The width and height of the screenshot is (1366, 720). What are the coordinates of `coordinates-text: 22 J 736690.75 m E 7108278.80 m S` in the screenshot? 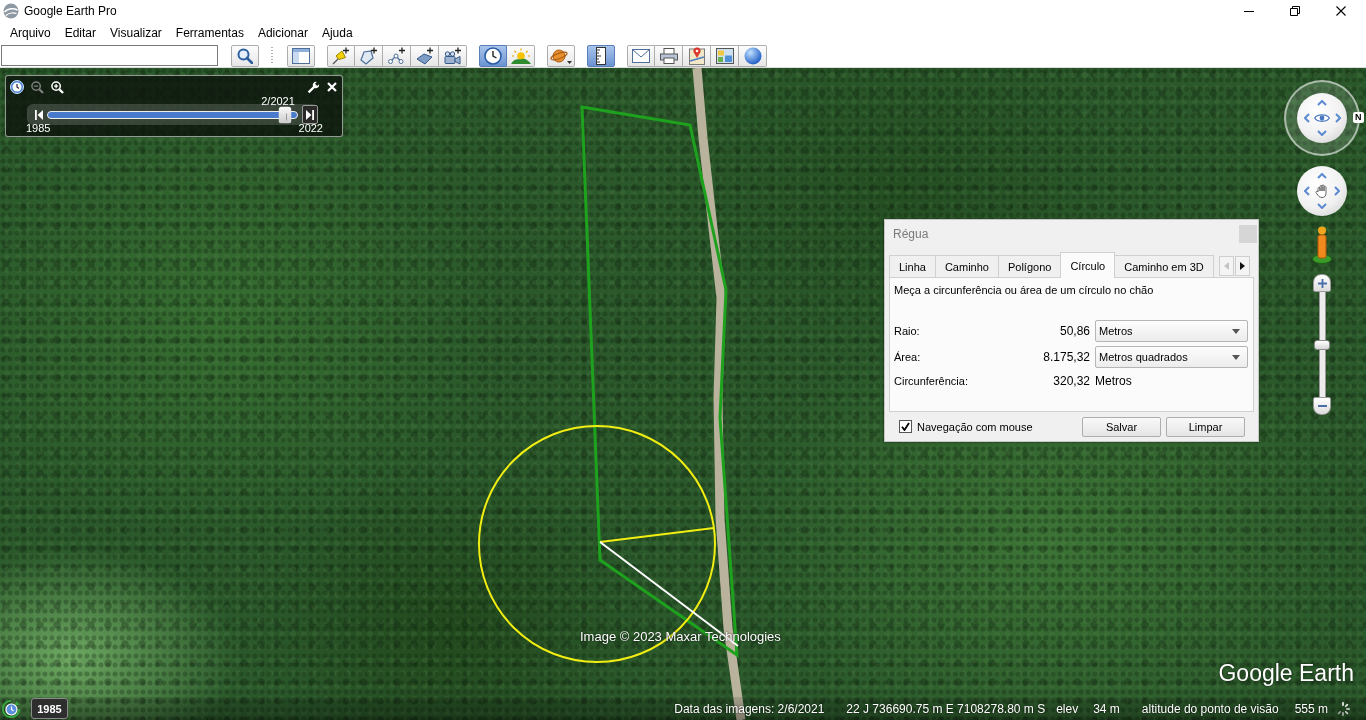 It's located at (946, 708).